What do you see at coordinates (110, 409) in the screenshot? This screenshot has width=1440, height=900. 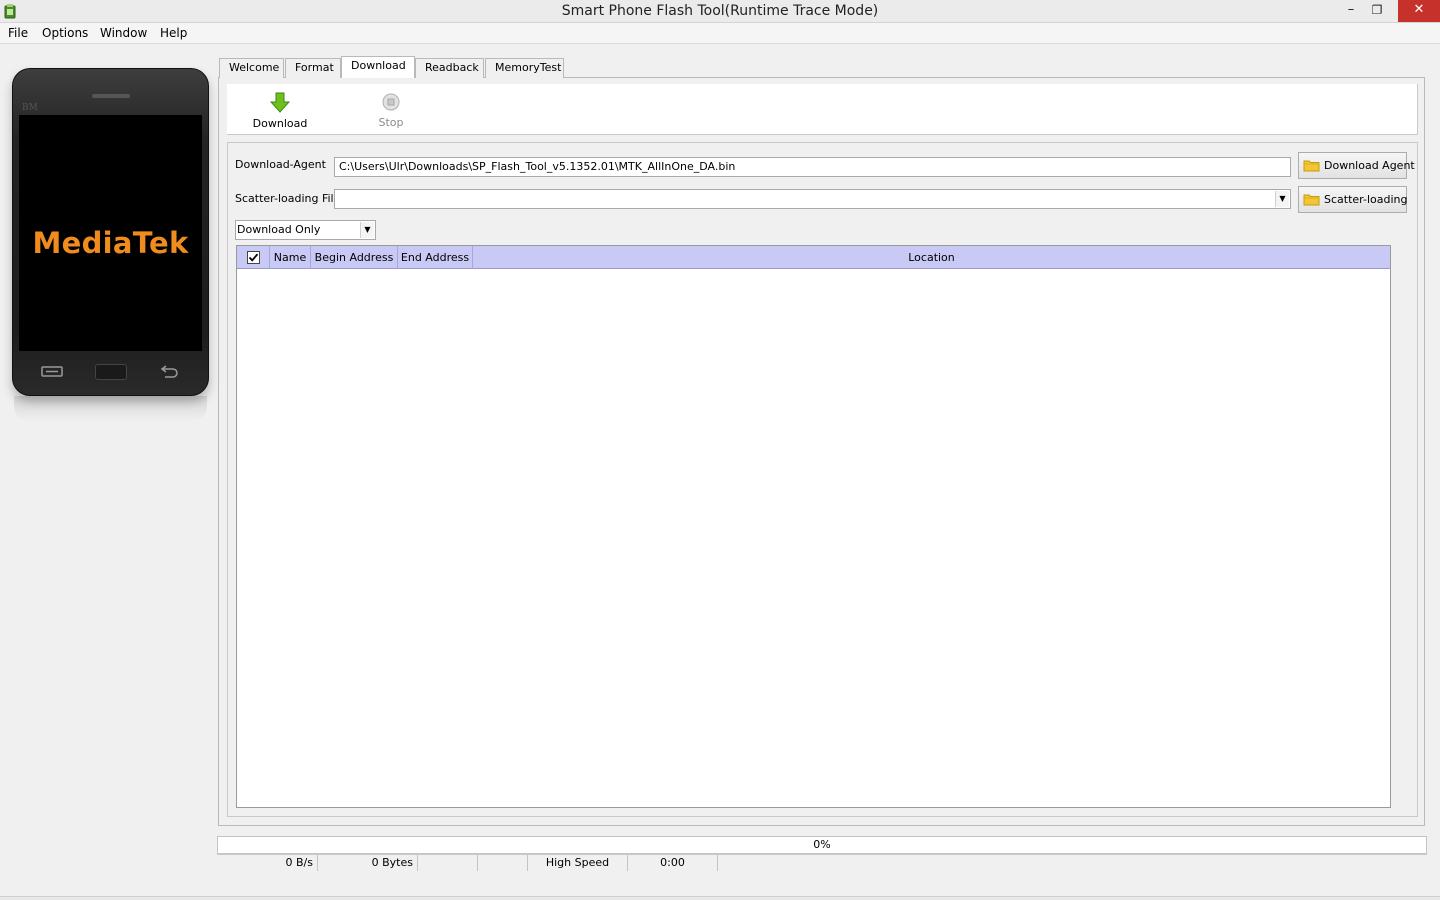 I see `phone-reflection` at bounding box center [110, 409].